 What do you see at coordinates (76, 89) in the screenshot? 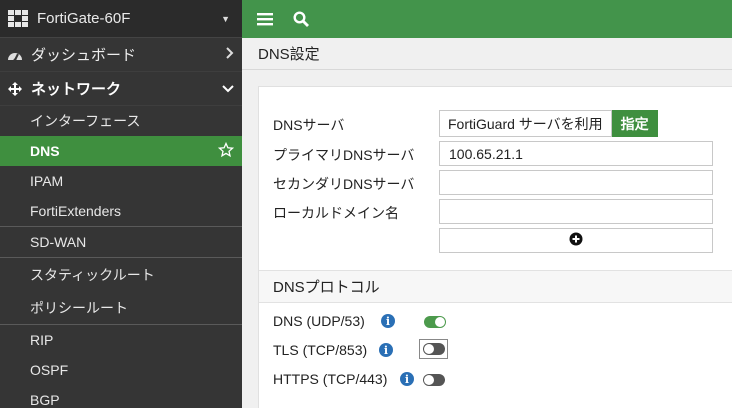
I see `sidebar-item-label: ネットワーク` at bounding box center [76, 89].